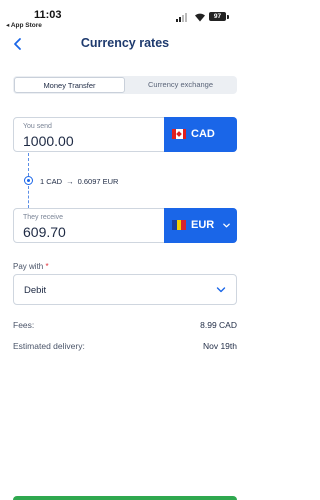 Image resolution: width=320 pixels, height=500 pixels. I want to click on receive-amount-card: They receive 609.70 EUR, so click(125, 225).